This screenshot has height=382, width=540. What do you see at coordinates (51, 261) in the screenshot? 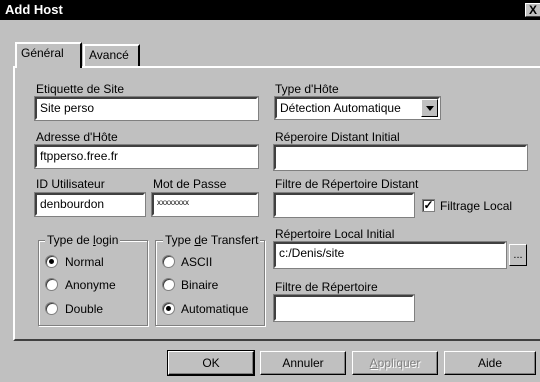
I see `login-normal-radio` at bounding box center [51, 261].